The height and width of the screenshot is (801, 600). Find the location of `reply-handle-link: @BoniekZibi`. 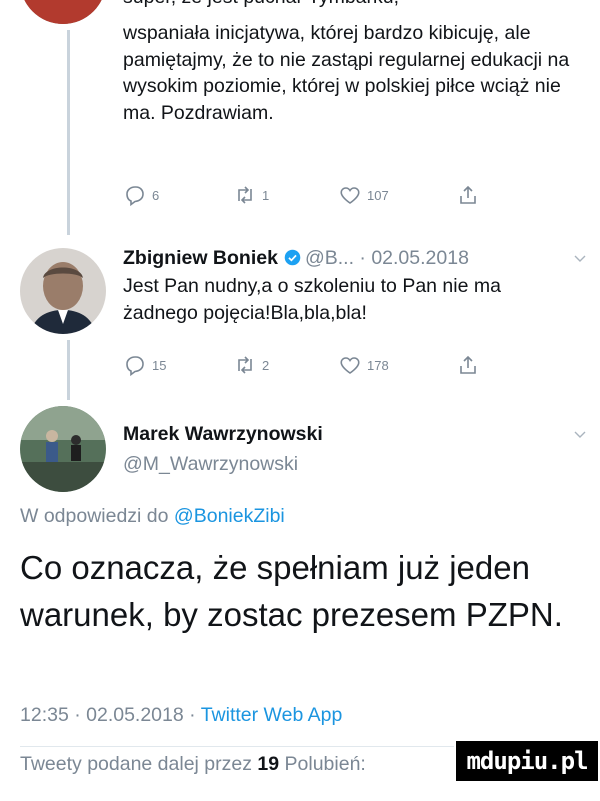

reply-handle-link: @BoniekZibi is located at coordinates (229, 516).